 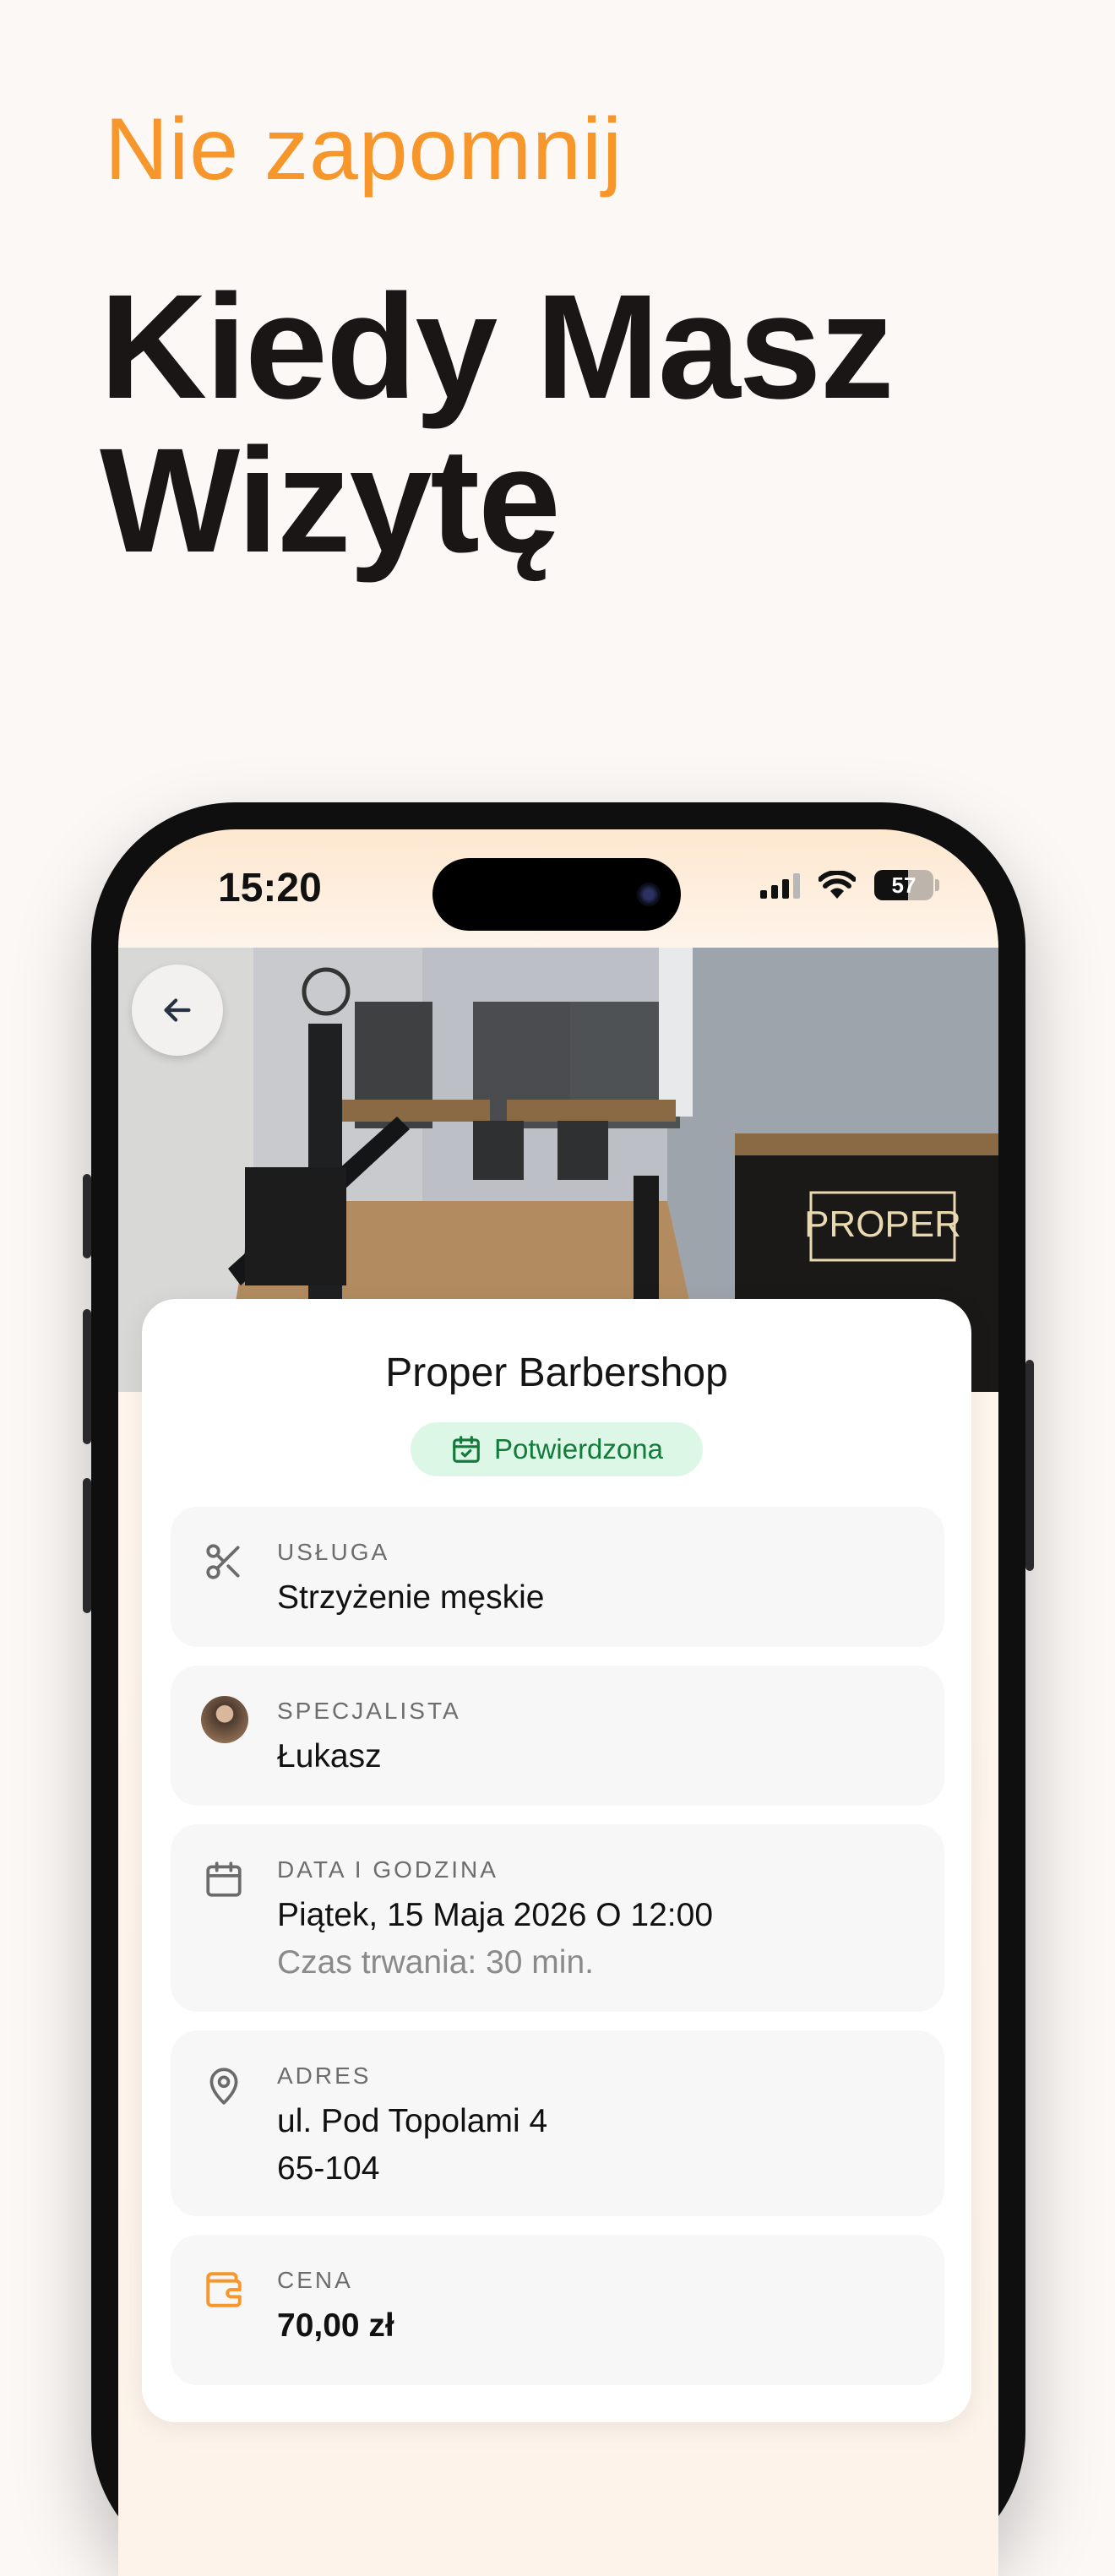 I want to click on status-text: Potwierdzona, so click(x=579, y=1449).